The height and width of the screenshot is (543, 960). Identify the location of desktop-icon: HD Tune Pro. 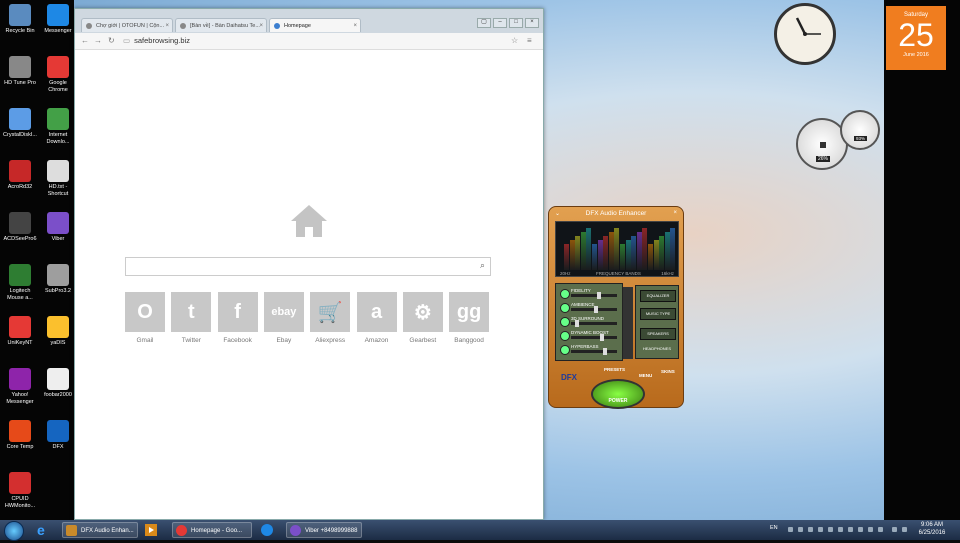
(20, 71).